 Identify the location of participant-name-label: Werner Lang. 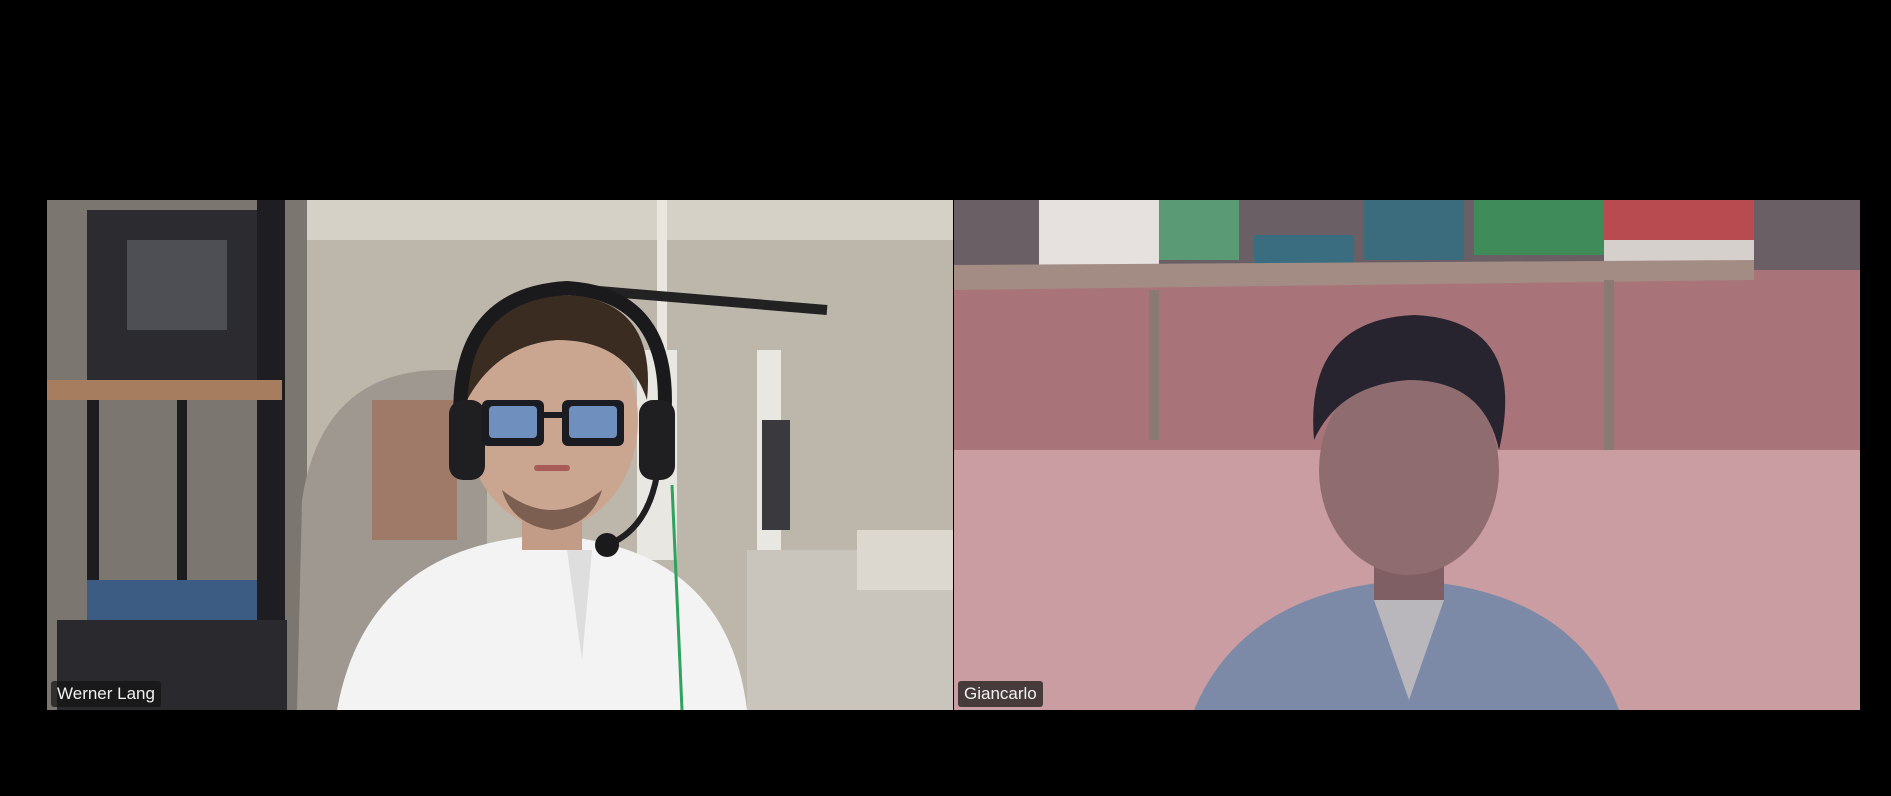
(106, 694).